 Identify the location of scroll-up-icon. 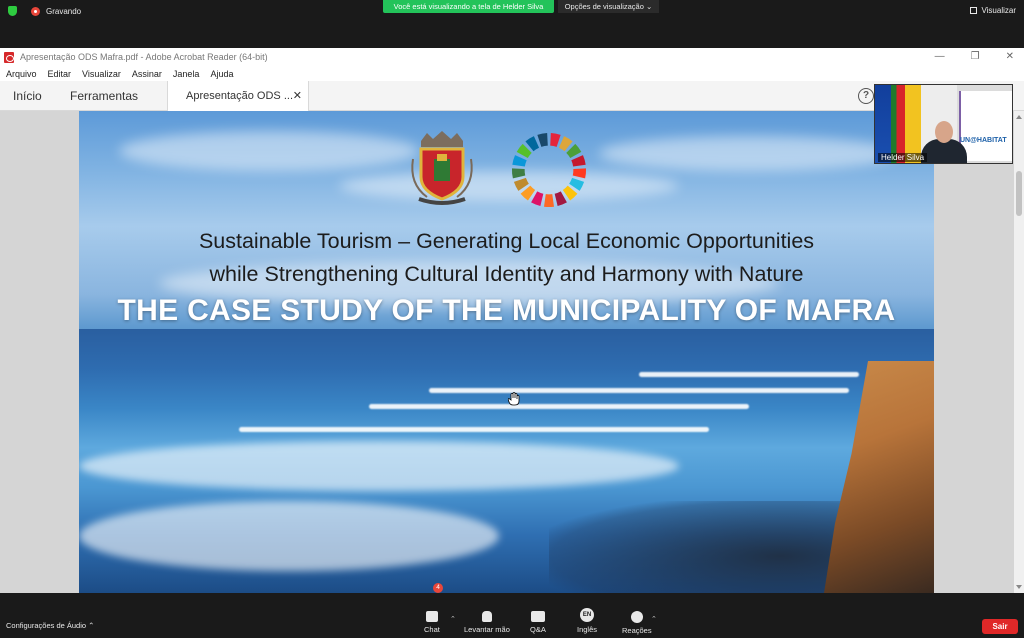
(1019, 117).